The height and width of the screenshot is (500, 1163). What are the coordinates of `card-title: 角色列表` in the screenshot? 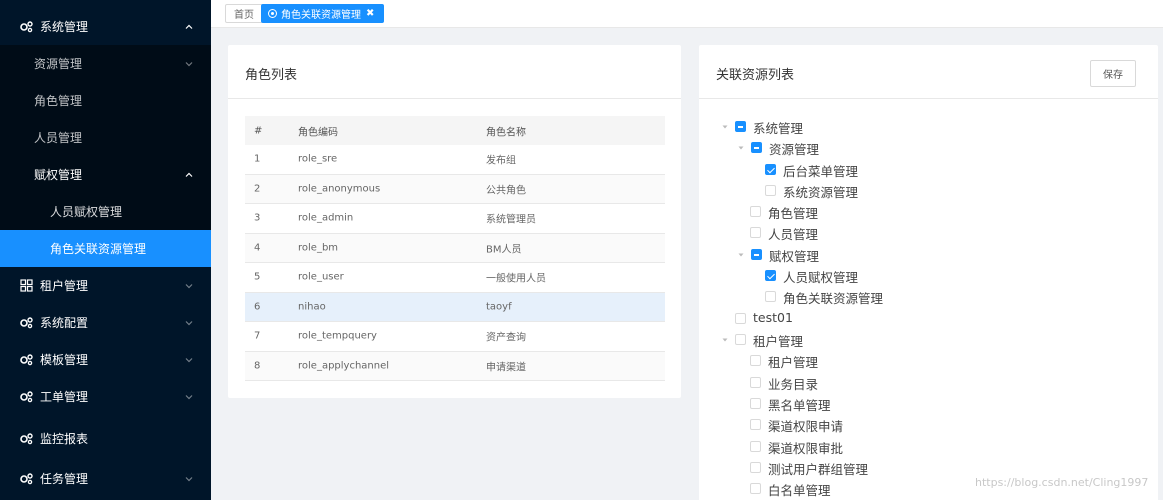 It's located at (271, 75).